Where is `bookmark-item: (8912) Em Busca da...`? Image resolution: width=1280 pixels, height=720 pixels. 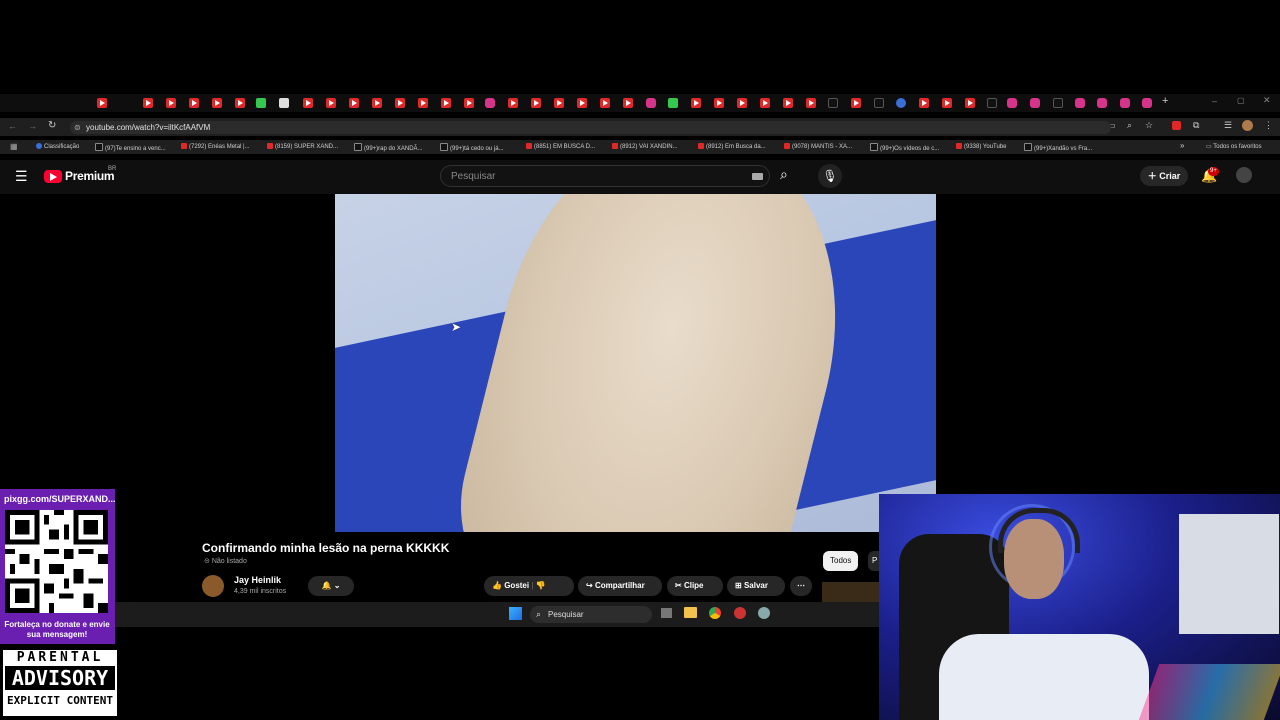
bookmark-item: (8912) Em Busca da... is located at coordinates (732, 146).